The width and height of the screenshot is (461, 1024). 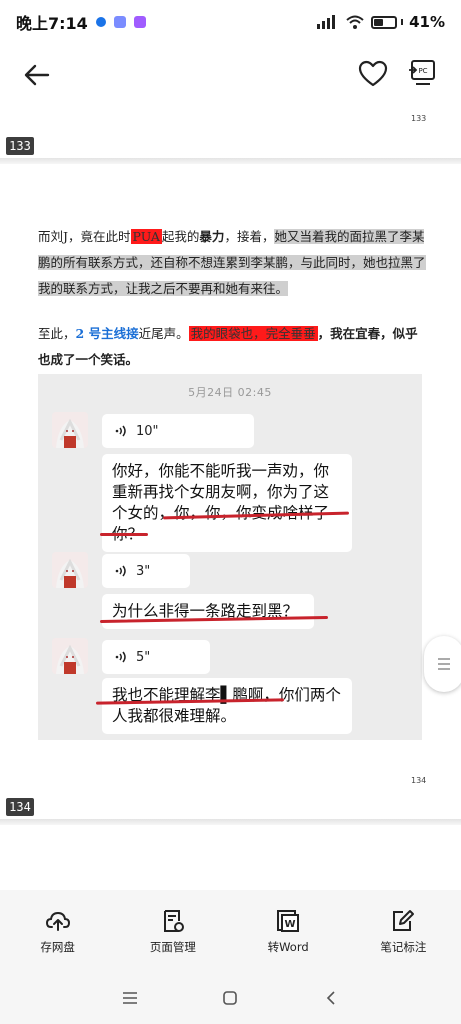 I want to click on send-to-pc-button: PC, so click(x=422, y=74).